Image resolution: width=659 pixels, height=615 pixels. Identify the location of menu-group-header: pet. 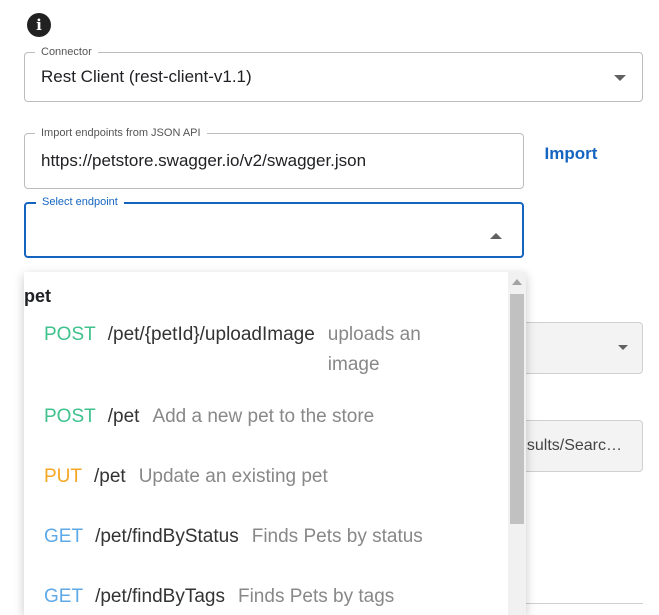
(37, 296).